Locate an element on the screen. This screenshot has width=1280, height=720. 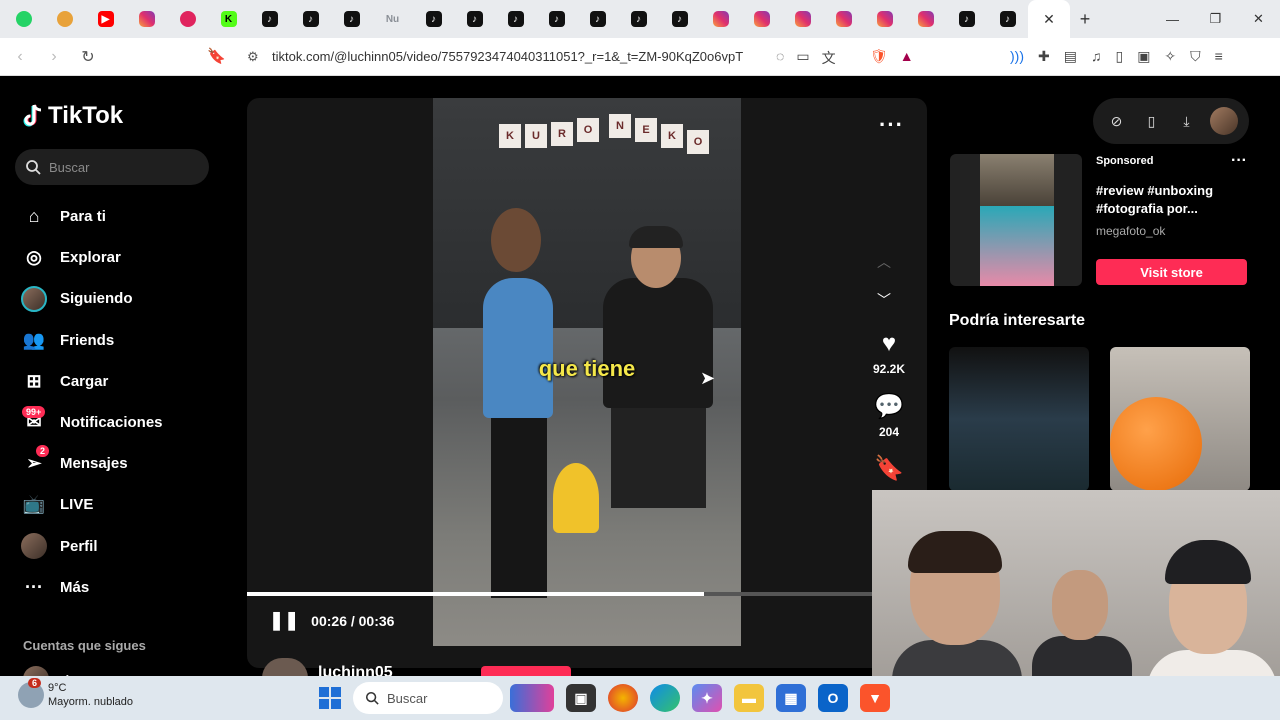
visit-store-button: Visit store is located at coordinates (1171, 272).